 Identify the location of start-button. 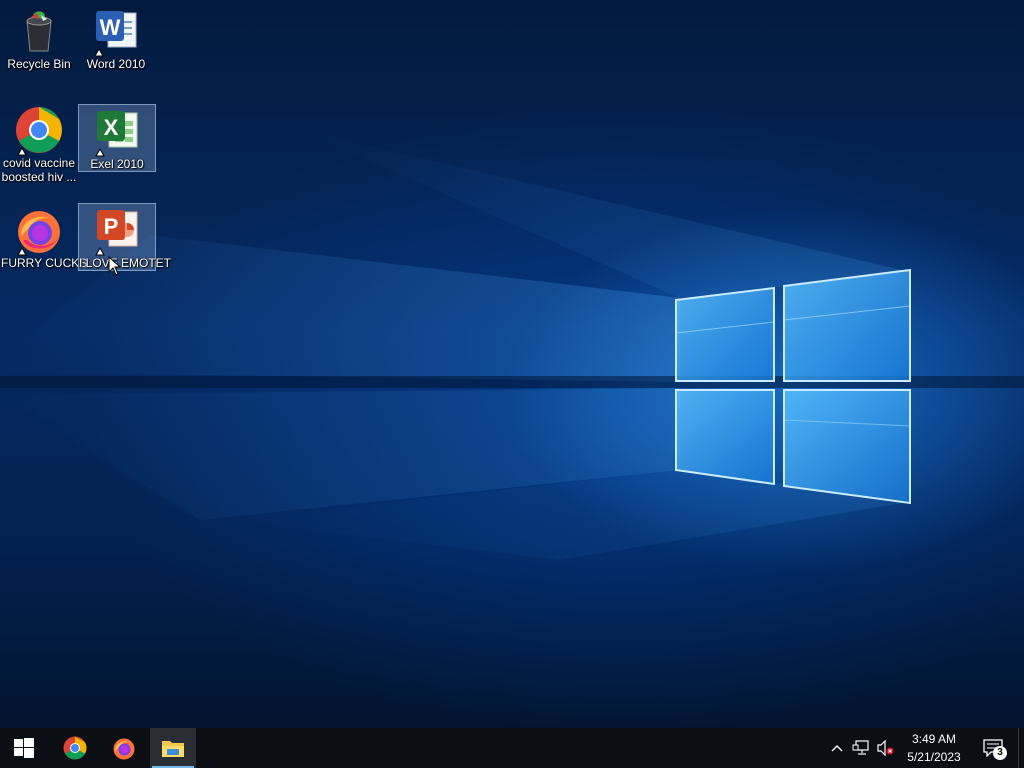
(24, 748).